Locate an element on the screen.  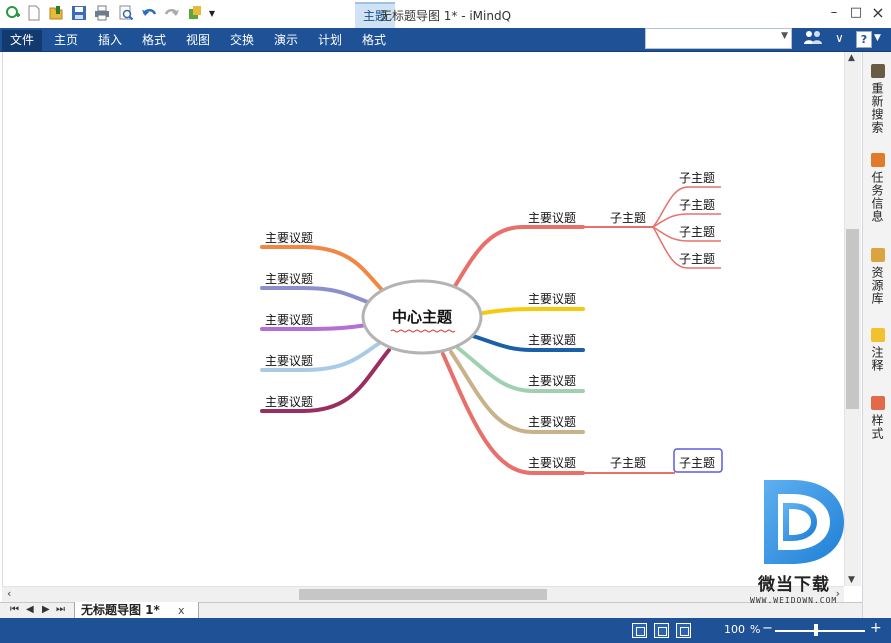
styles-icon is located at coordinates (877, 403).